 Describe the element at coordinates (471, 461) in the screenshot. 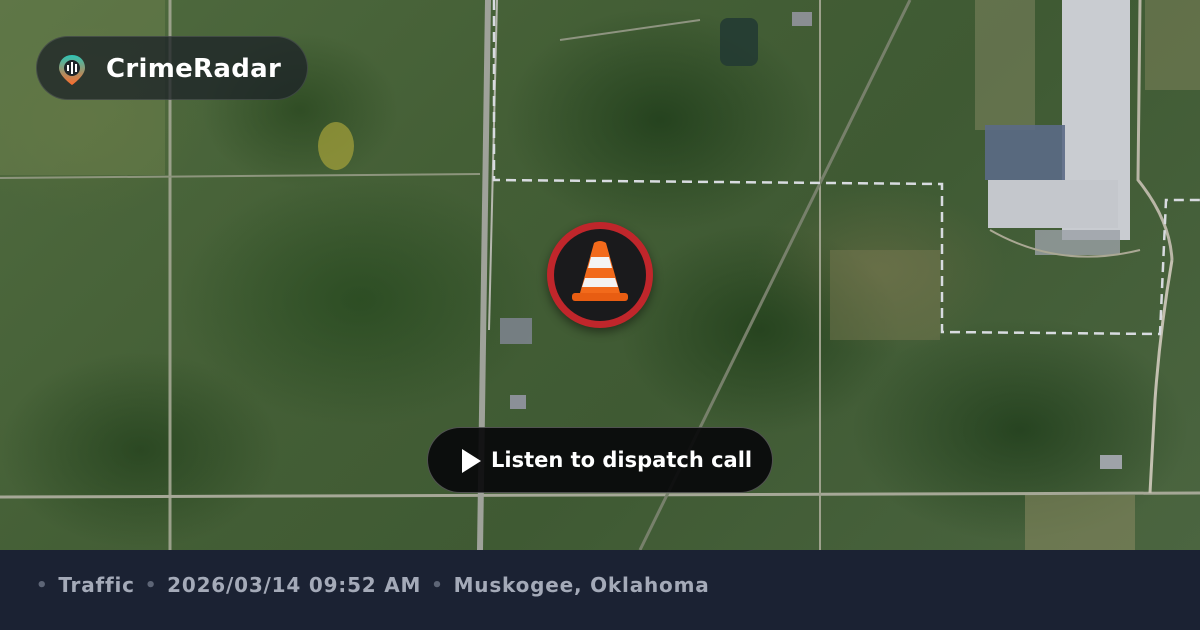

I see `play-icon` at that location.